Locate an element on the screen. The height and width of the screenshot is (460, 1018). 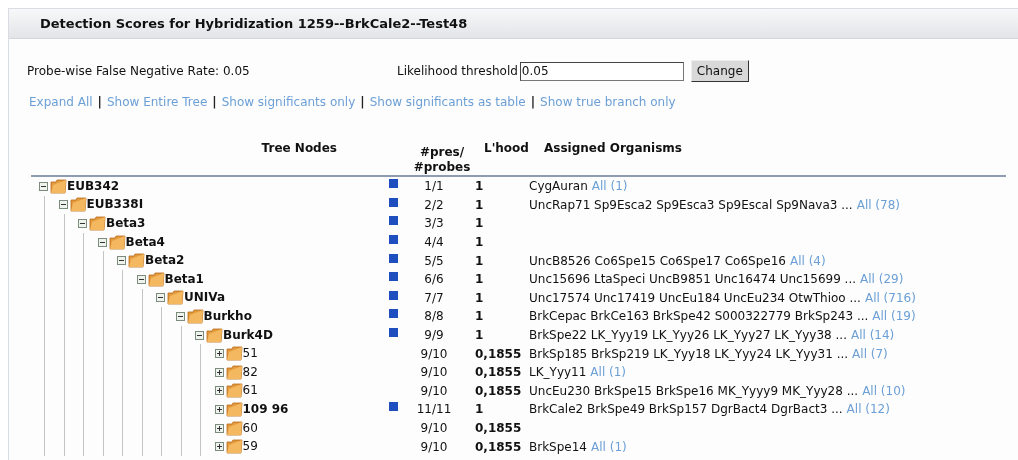
organism-list: BrkSpe14 is located at coordinates (558, 446).